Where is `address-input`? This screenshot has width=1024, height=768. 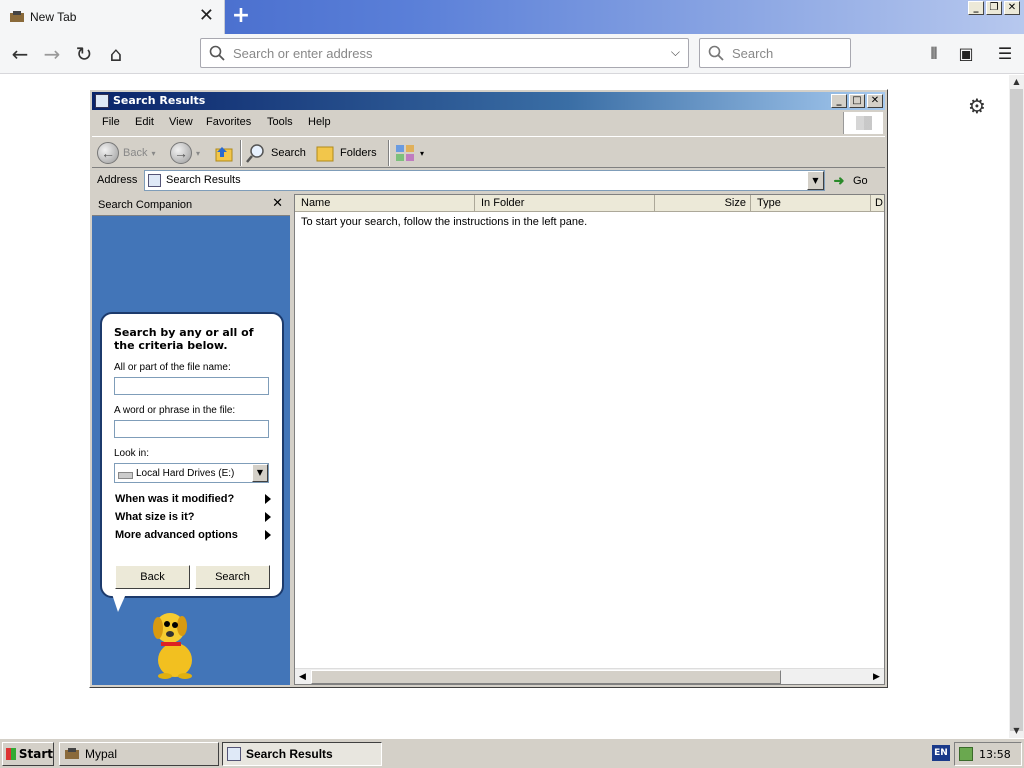
address-input is located at coordinates (443, 53).